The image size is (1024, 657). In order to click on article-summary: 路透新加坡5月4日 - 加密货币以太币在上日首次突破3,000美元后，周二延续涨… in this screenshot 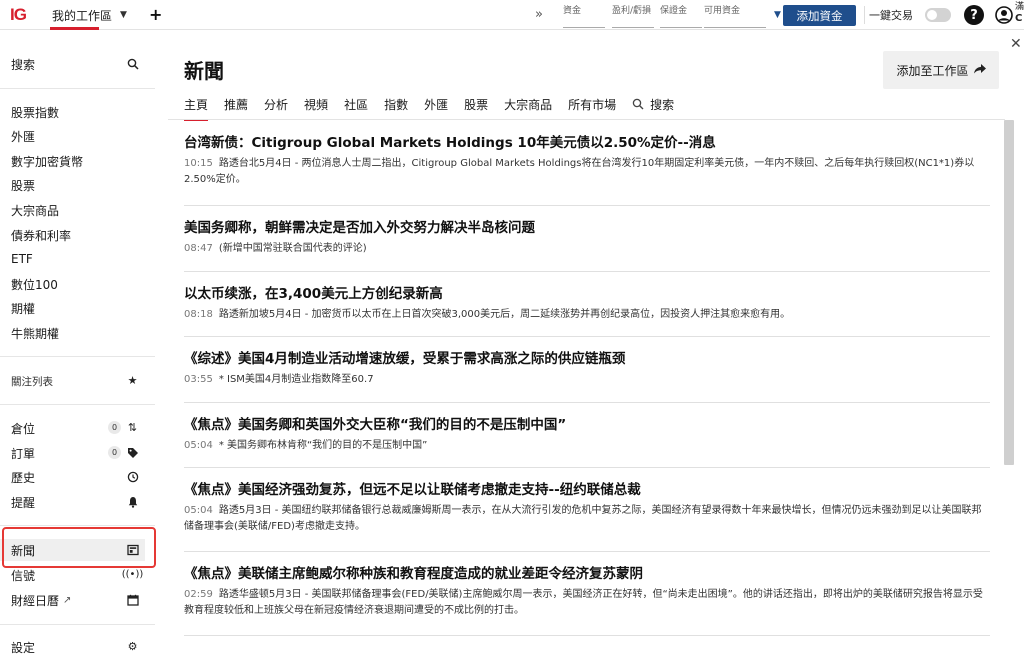, I will do `click(504, 314)`.